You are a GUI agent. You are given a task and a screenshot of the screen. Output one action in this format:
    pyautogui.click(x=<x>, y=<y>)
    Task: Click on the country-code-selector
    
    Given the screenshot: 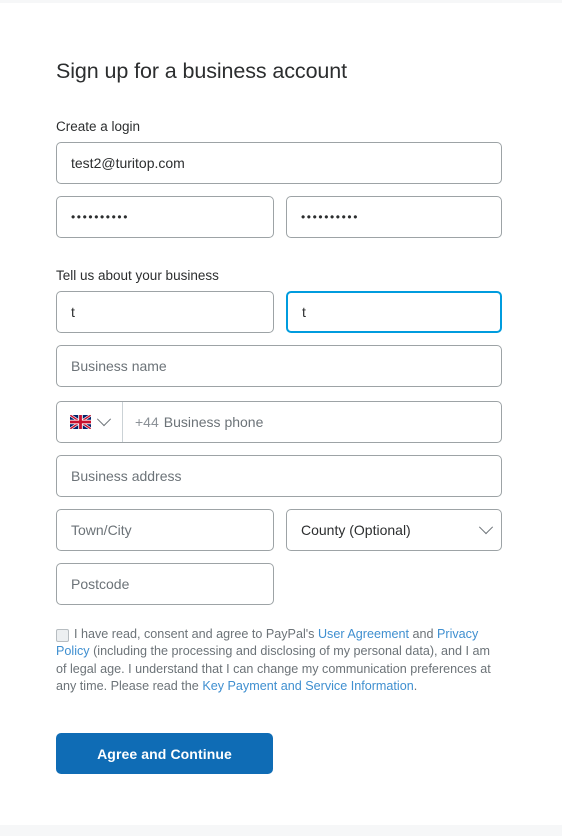 What is the action you would take?
    pyautogui.click(x=90, y=422)
    